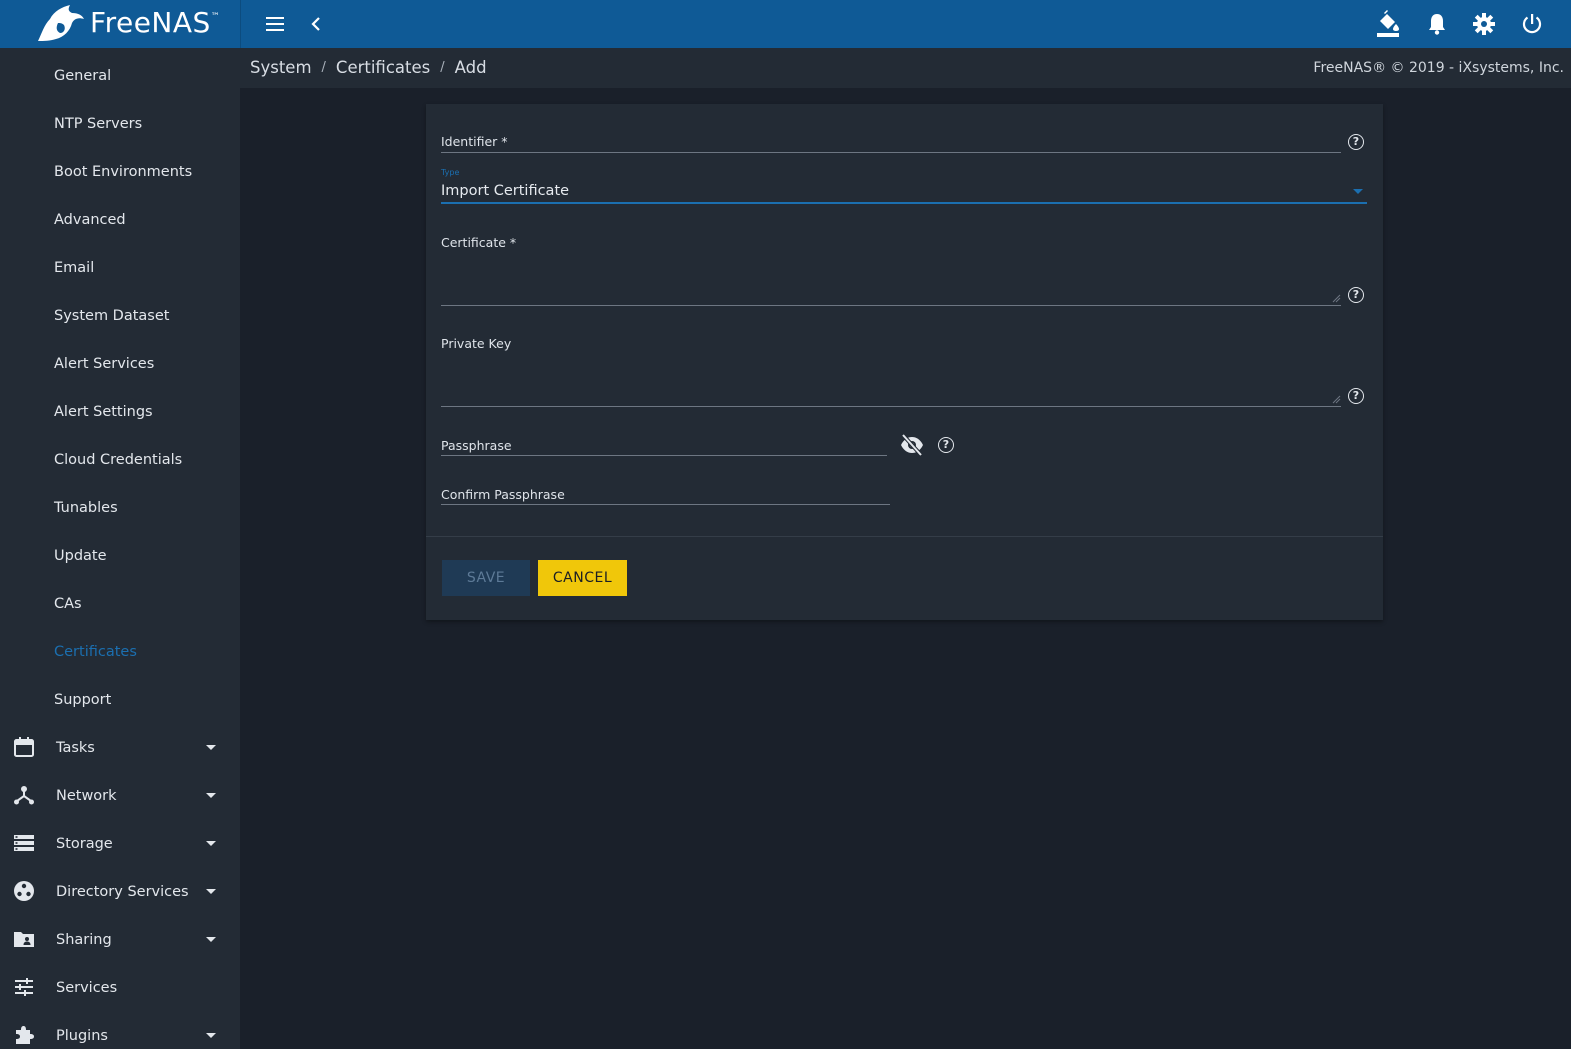 The width and height of the screenshot is (1571, 1049). What do you see at coordinates (155, 22) in the screenshot?
I see `brand-name: FreeNAS™` at bounding box center [155, 22].